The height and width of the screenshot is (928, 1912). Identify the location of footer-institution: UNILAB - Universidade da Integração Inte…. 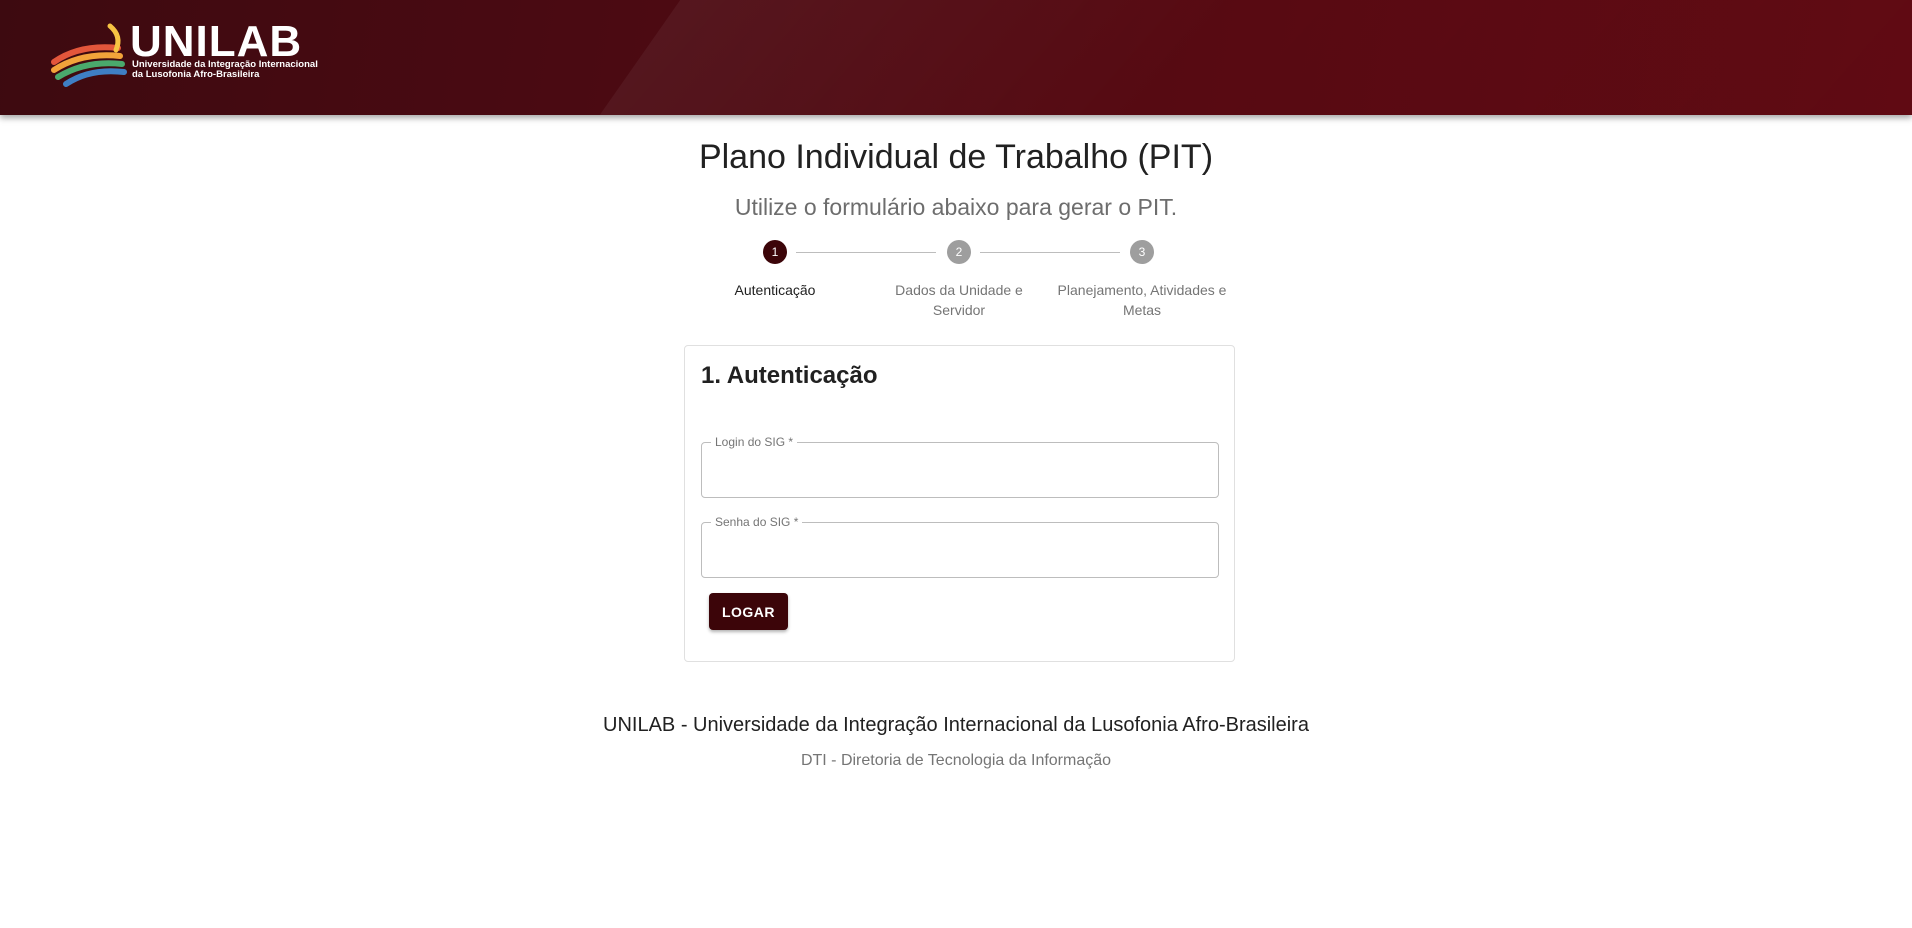
(956, 725).